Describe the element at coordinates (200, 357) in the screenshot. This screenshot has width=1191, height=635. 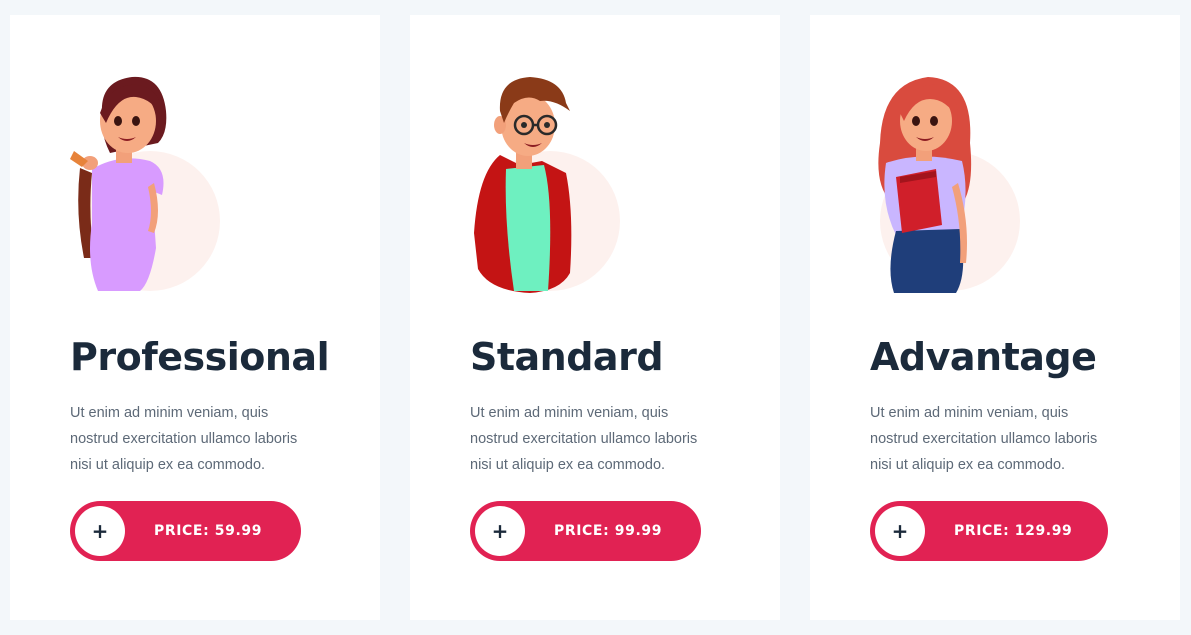
I see `plan-title: Professional` at that location.